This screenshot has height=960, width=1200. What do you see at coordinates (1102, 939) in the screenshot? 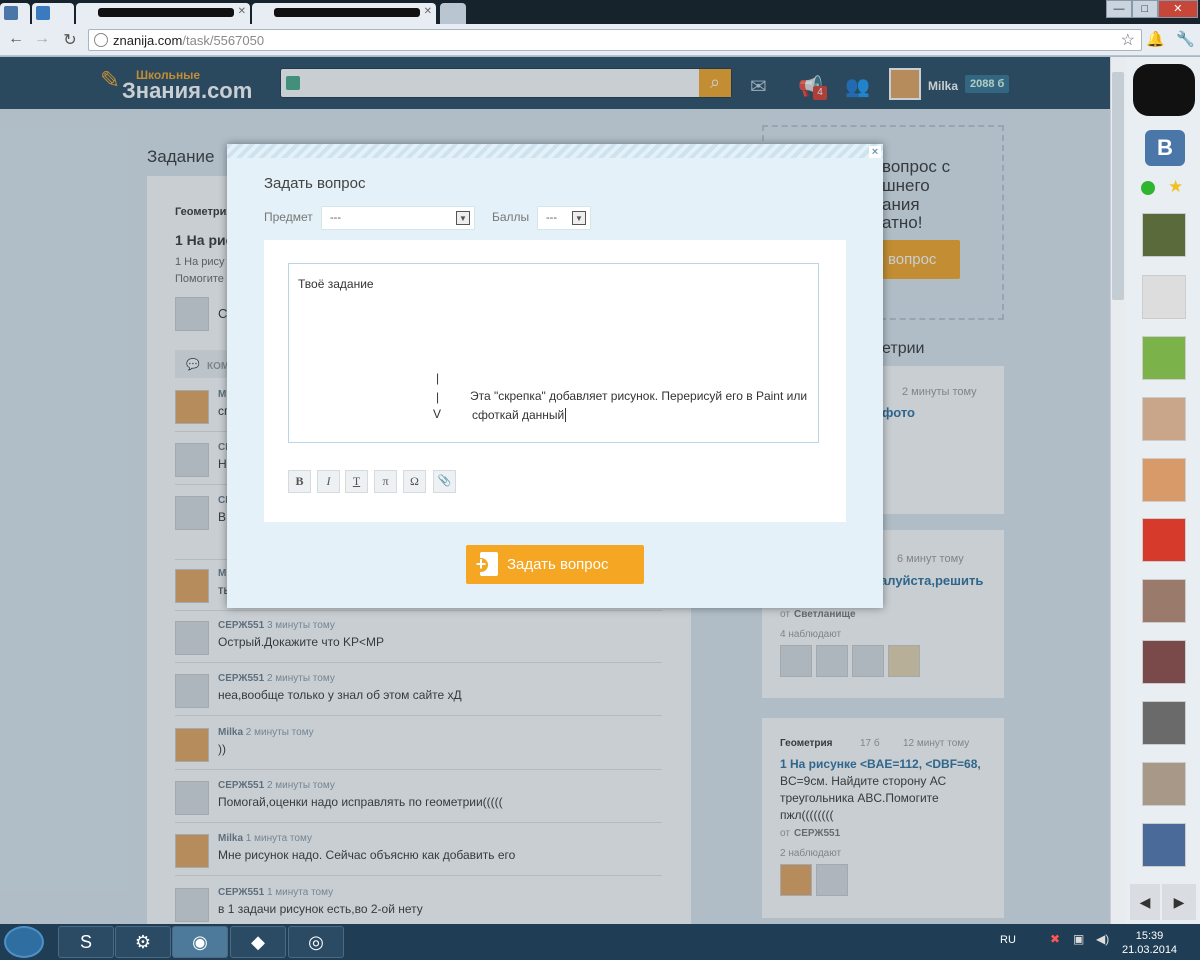
I see `volume-icon: ◀)` at bounding box center [1102, 939].